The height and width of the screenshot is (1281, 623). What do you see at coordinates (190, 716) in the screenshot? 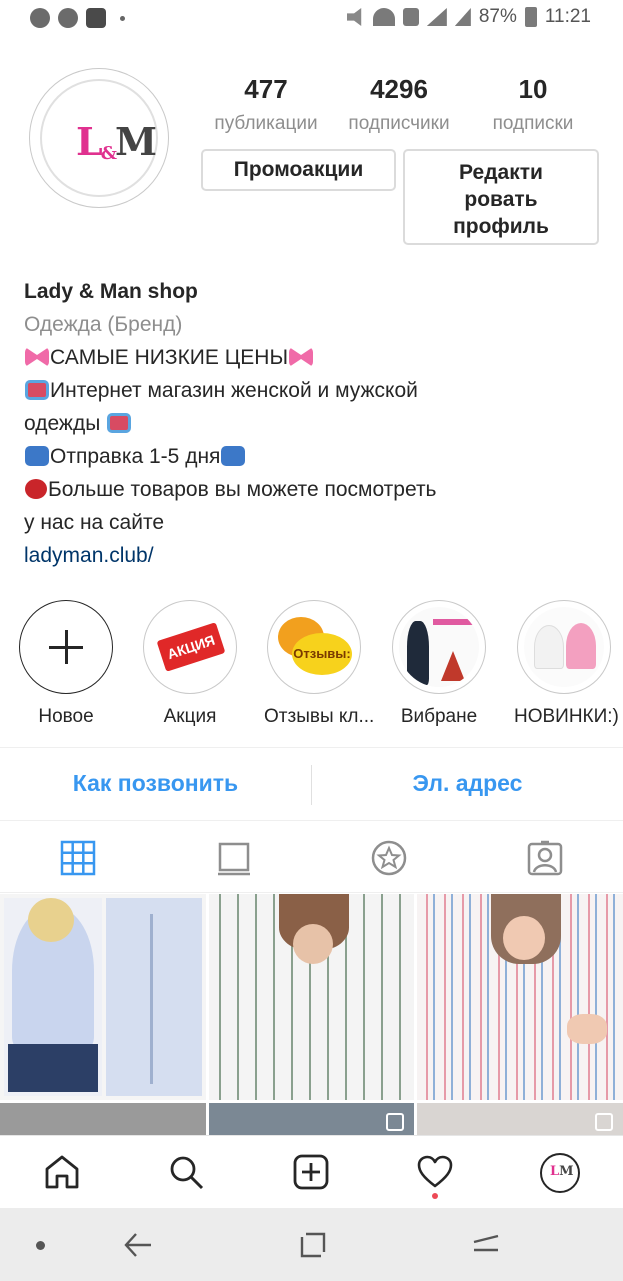
I see `highlight-label: Акция` at bounding box center [190, 716].